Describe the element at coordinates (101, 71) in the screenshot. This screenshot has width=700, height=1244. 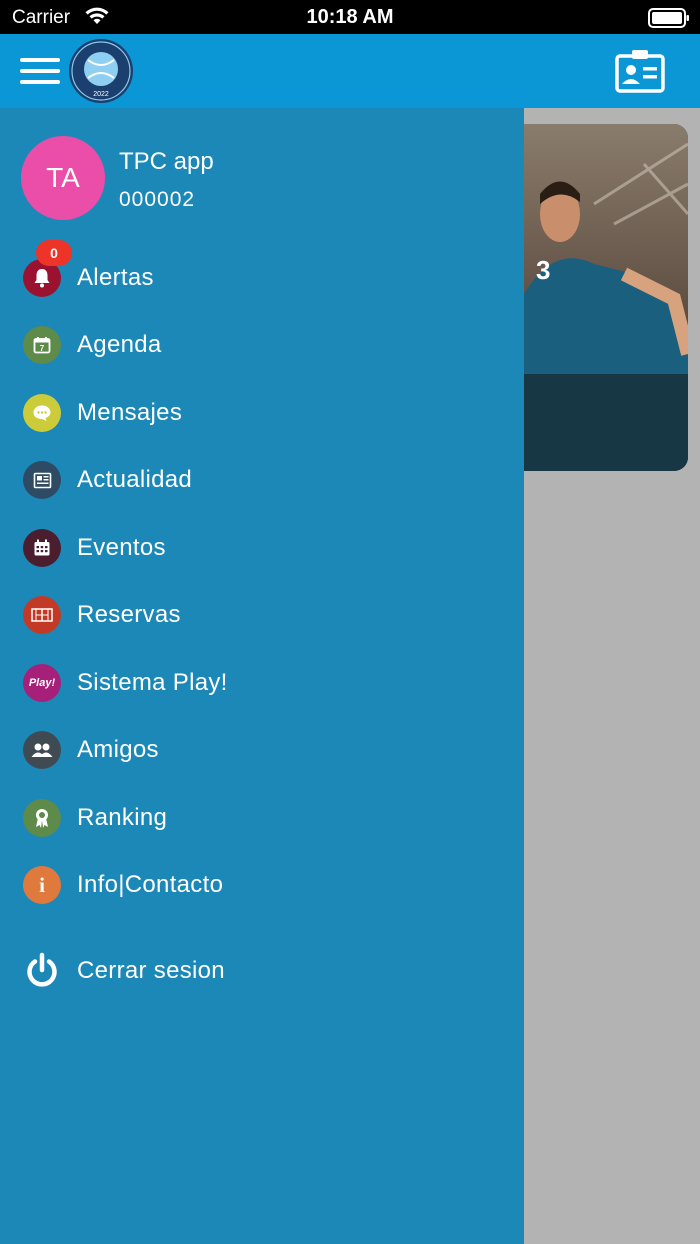
I see `club-logo: 2022` at that location.